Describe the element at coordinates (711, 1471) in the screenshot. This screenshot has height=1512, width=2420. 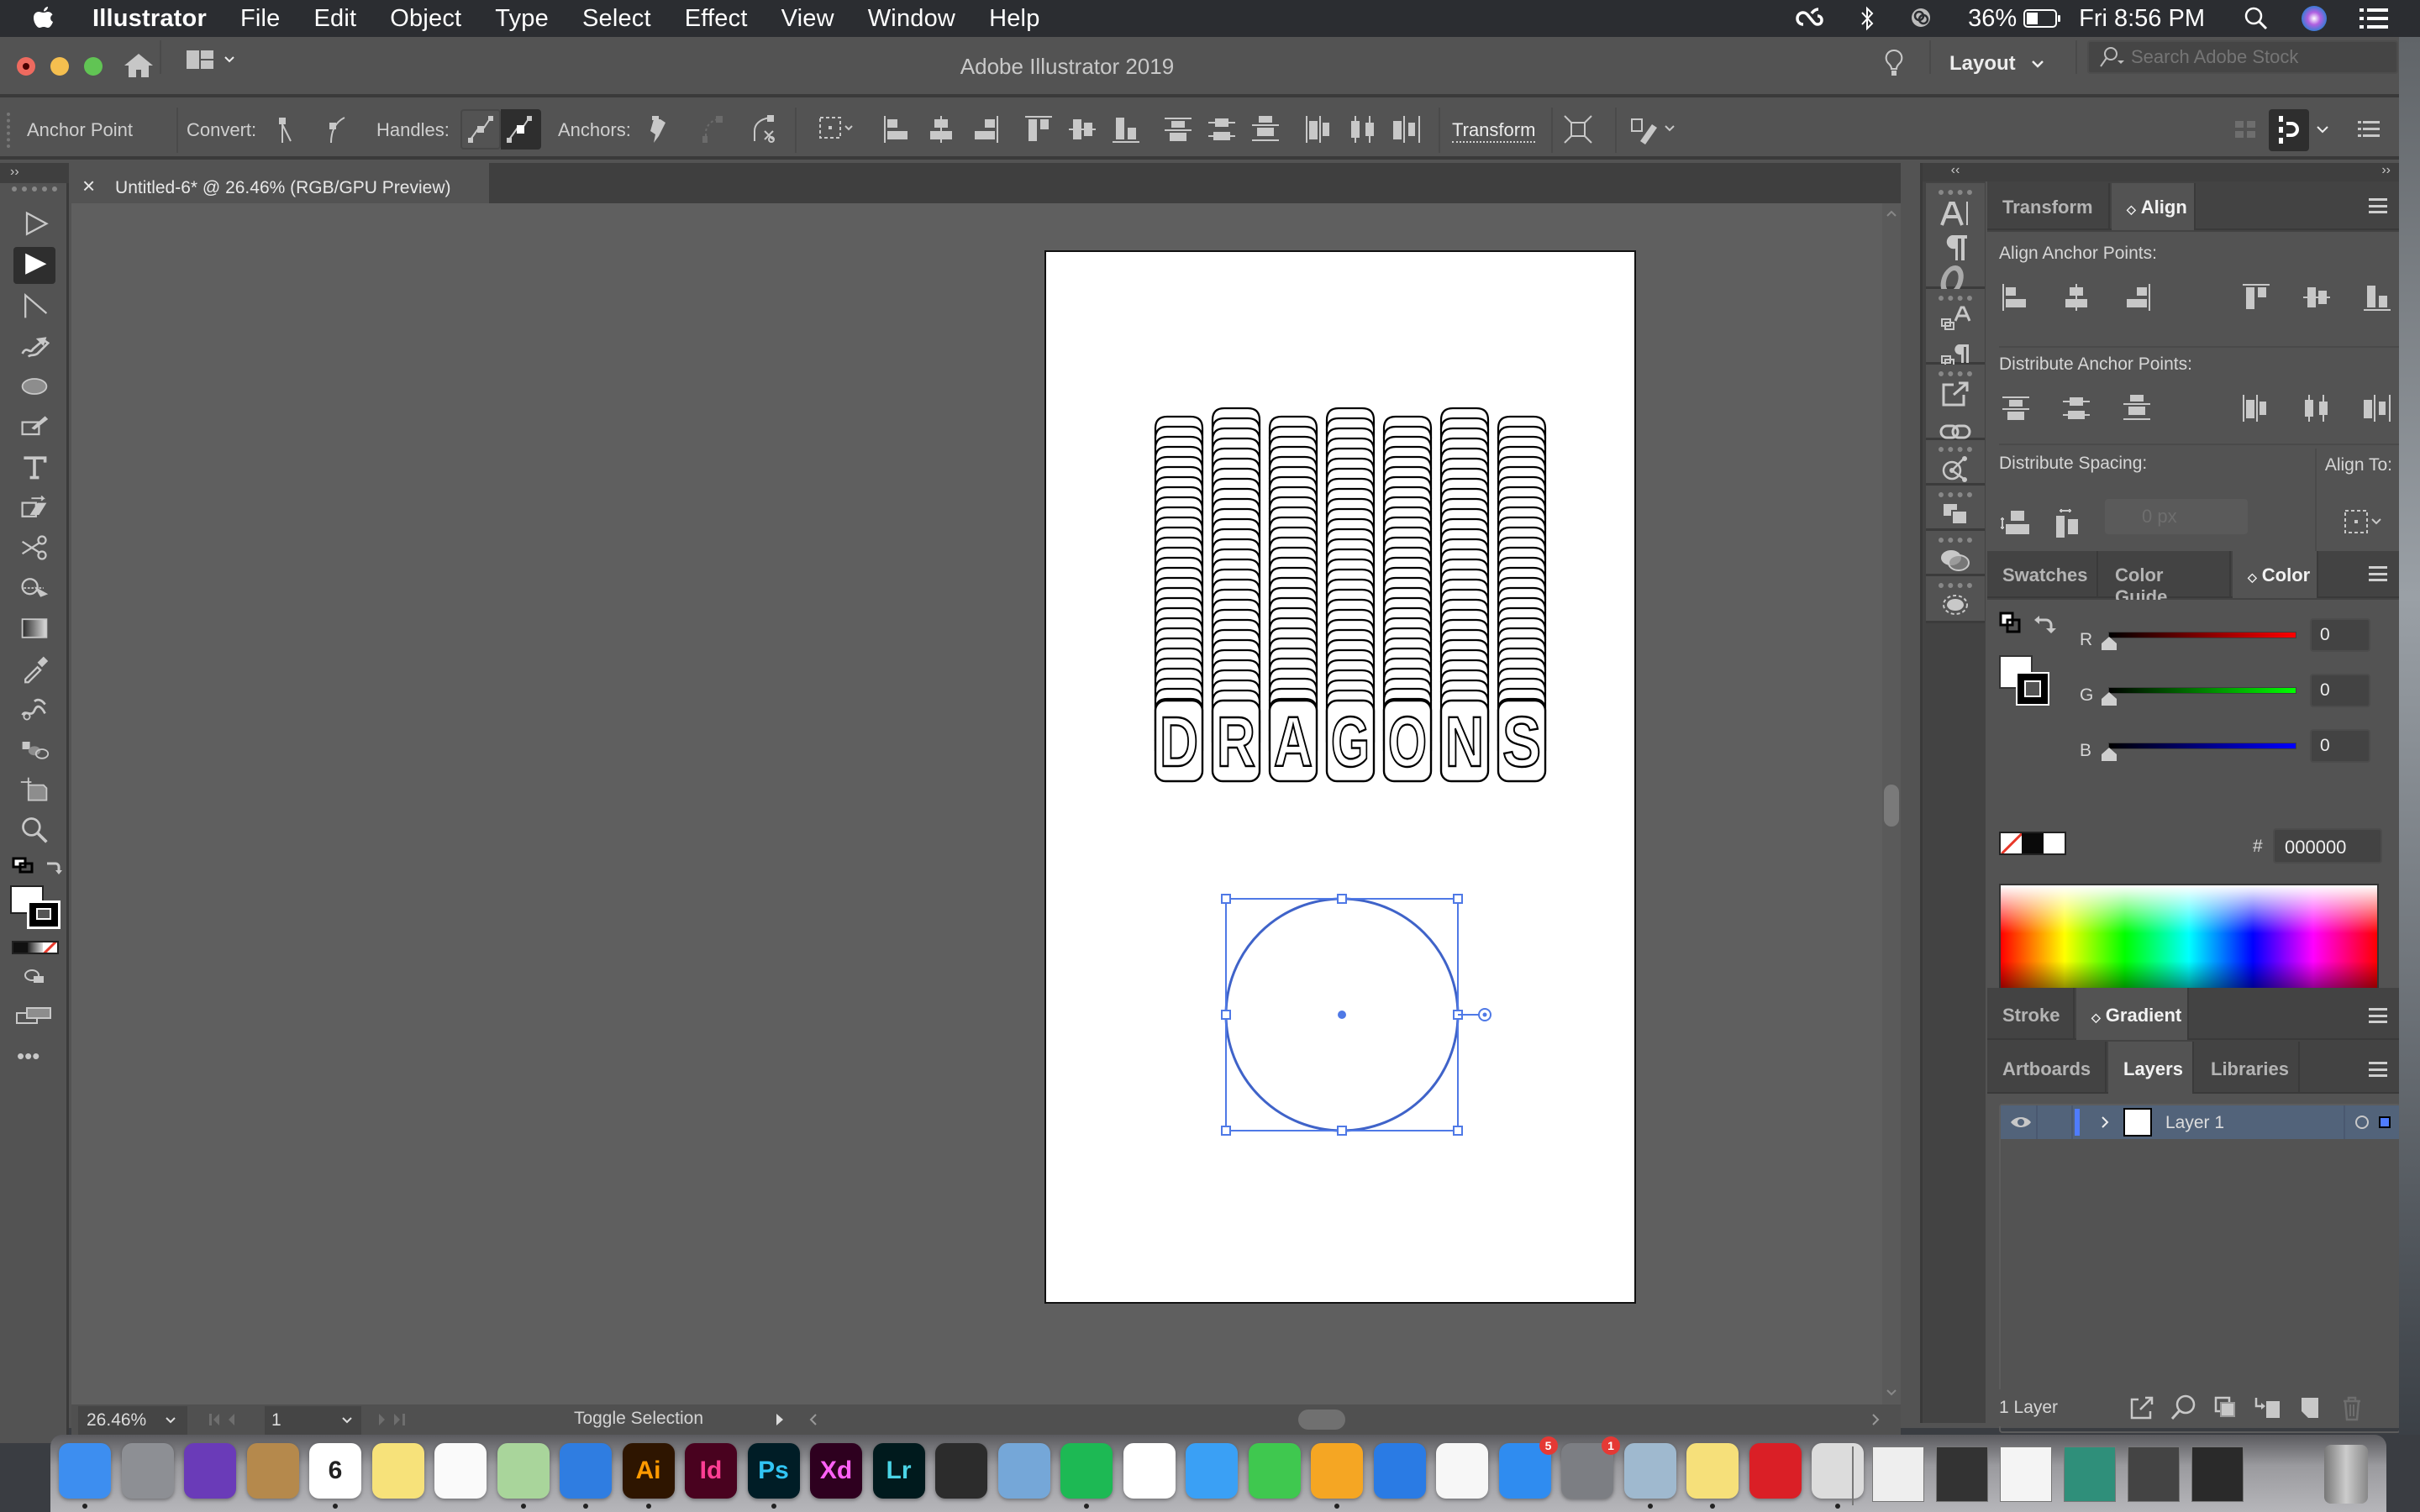
I see `dock-app-indesign: Id` at that location.